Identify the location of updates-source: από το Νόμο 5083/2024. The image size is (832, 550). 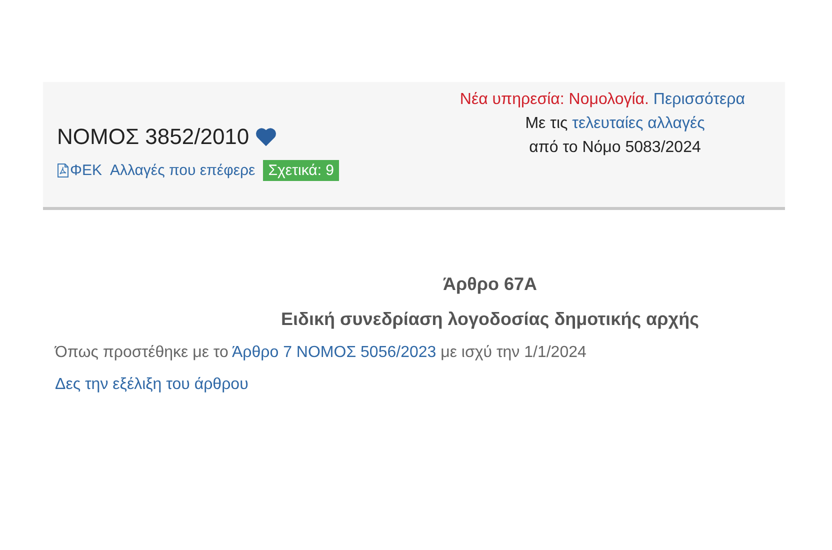
(615, 148).